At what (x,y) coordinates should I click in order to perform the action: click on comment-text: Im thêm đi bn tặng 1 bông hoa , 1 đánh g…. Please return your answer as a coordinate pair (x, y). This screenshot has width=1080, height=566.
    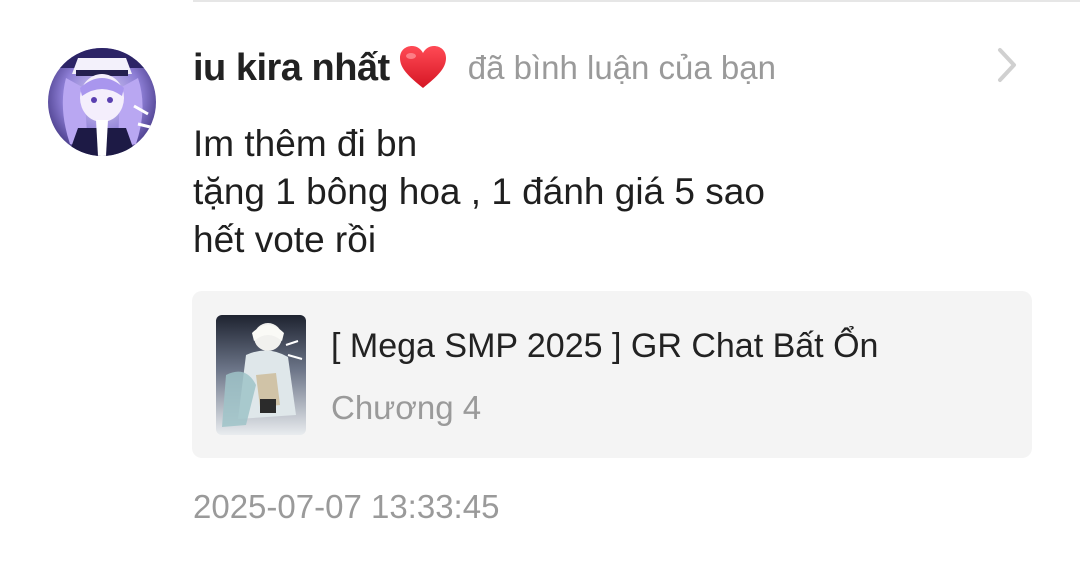
    Looking at the image, I should click on (479, 192).